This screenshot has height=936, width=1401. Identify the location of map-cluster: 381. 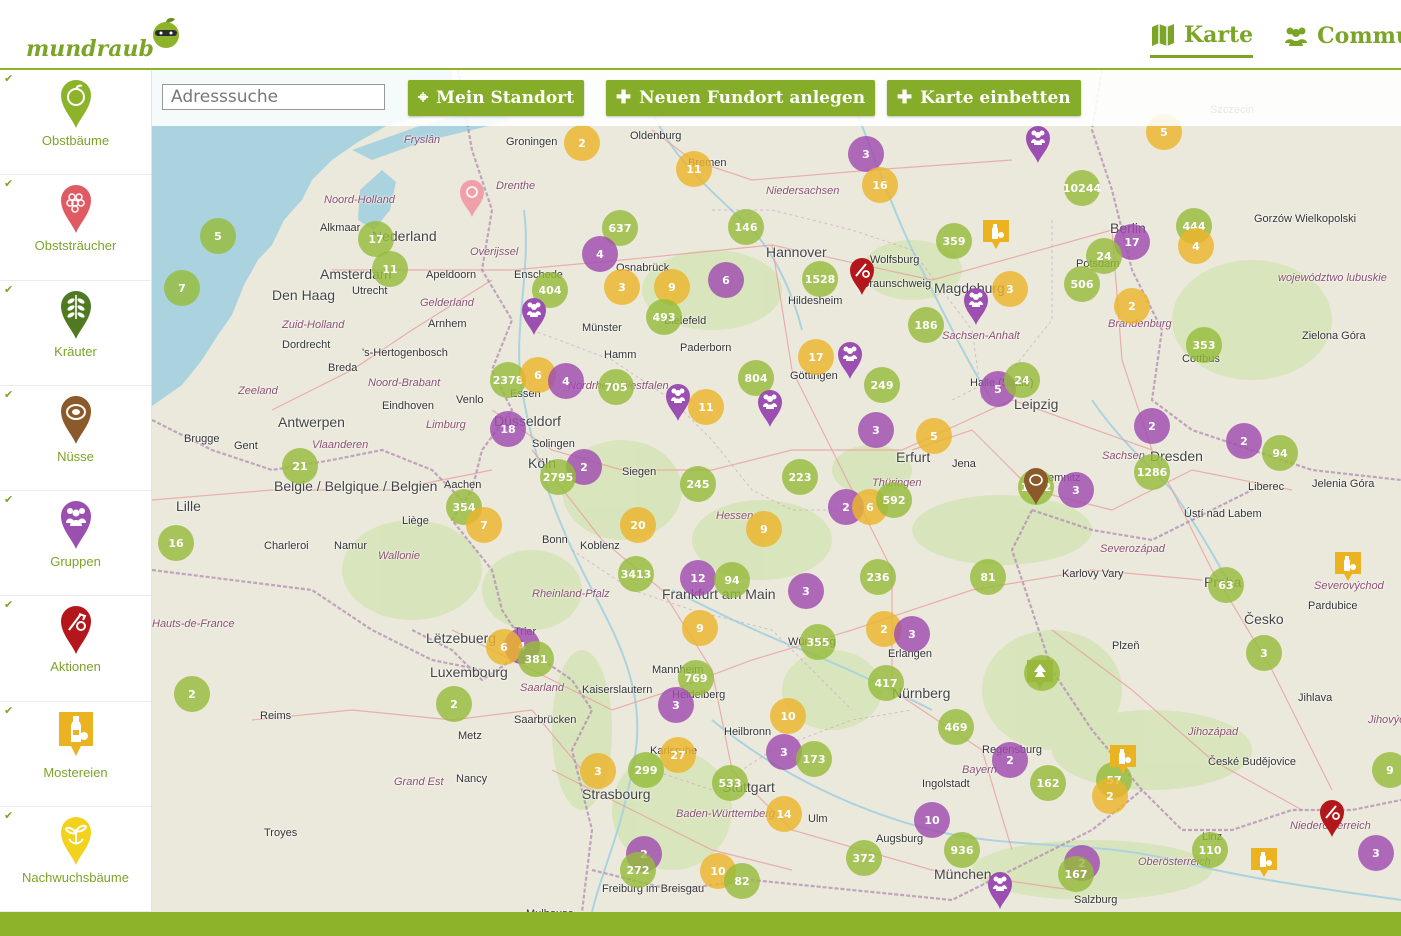
(536, 659).